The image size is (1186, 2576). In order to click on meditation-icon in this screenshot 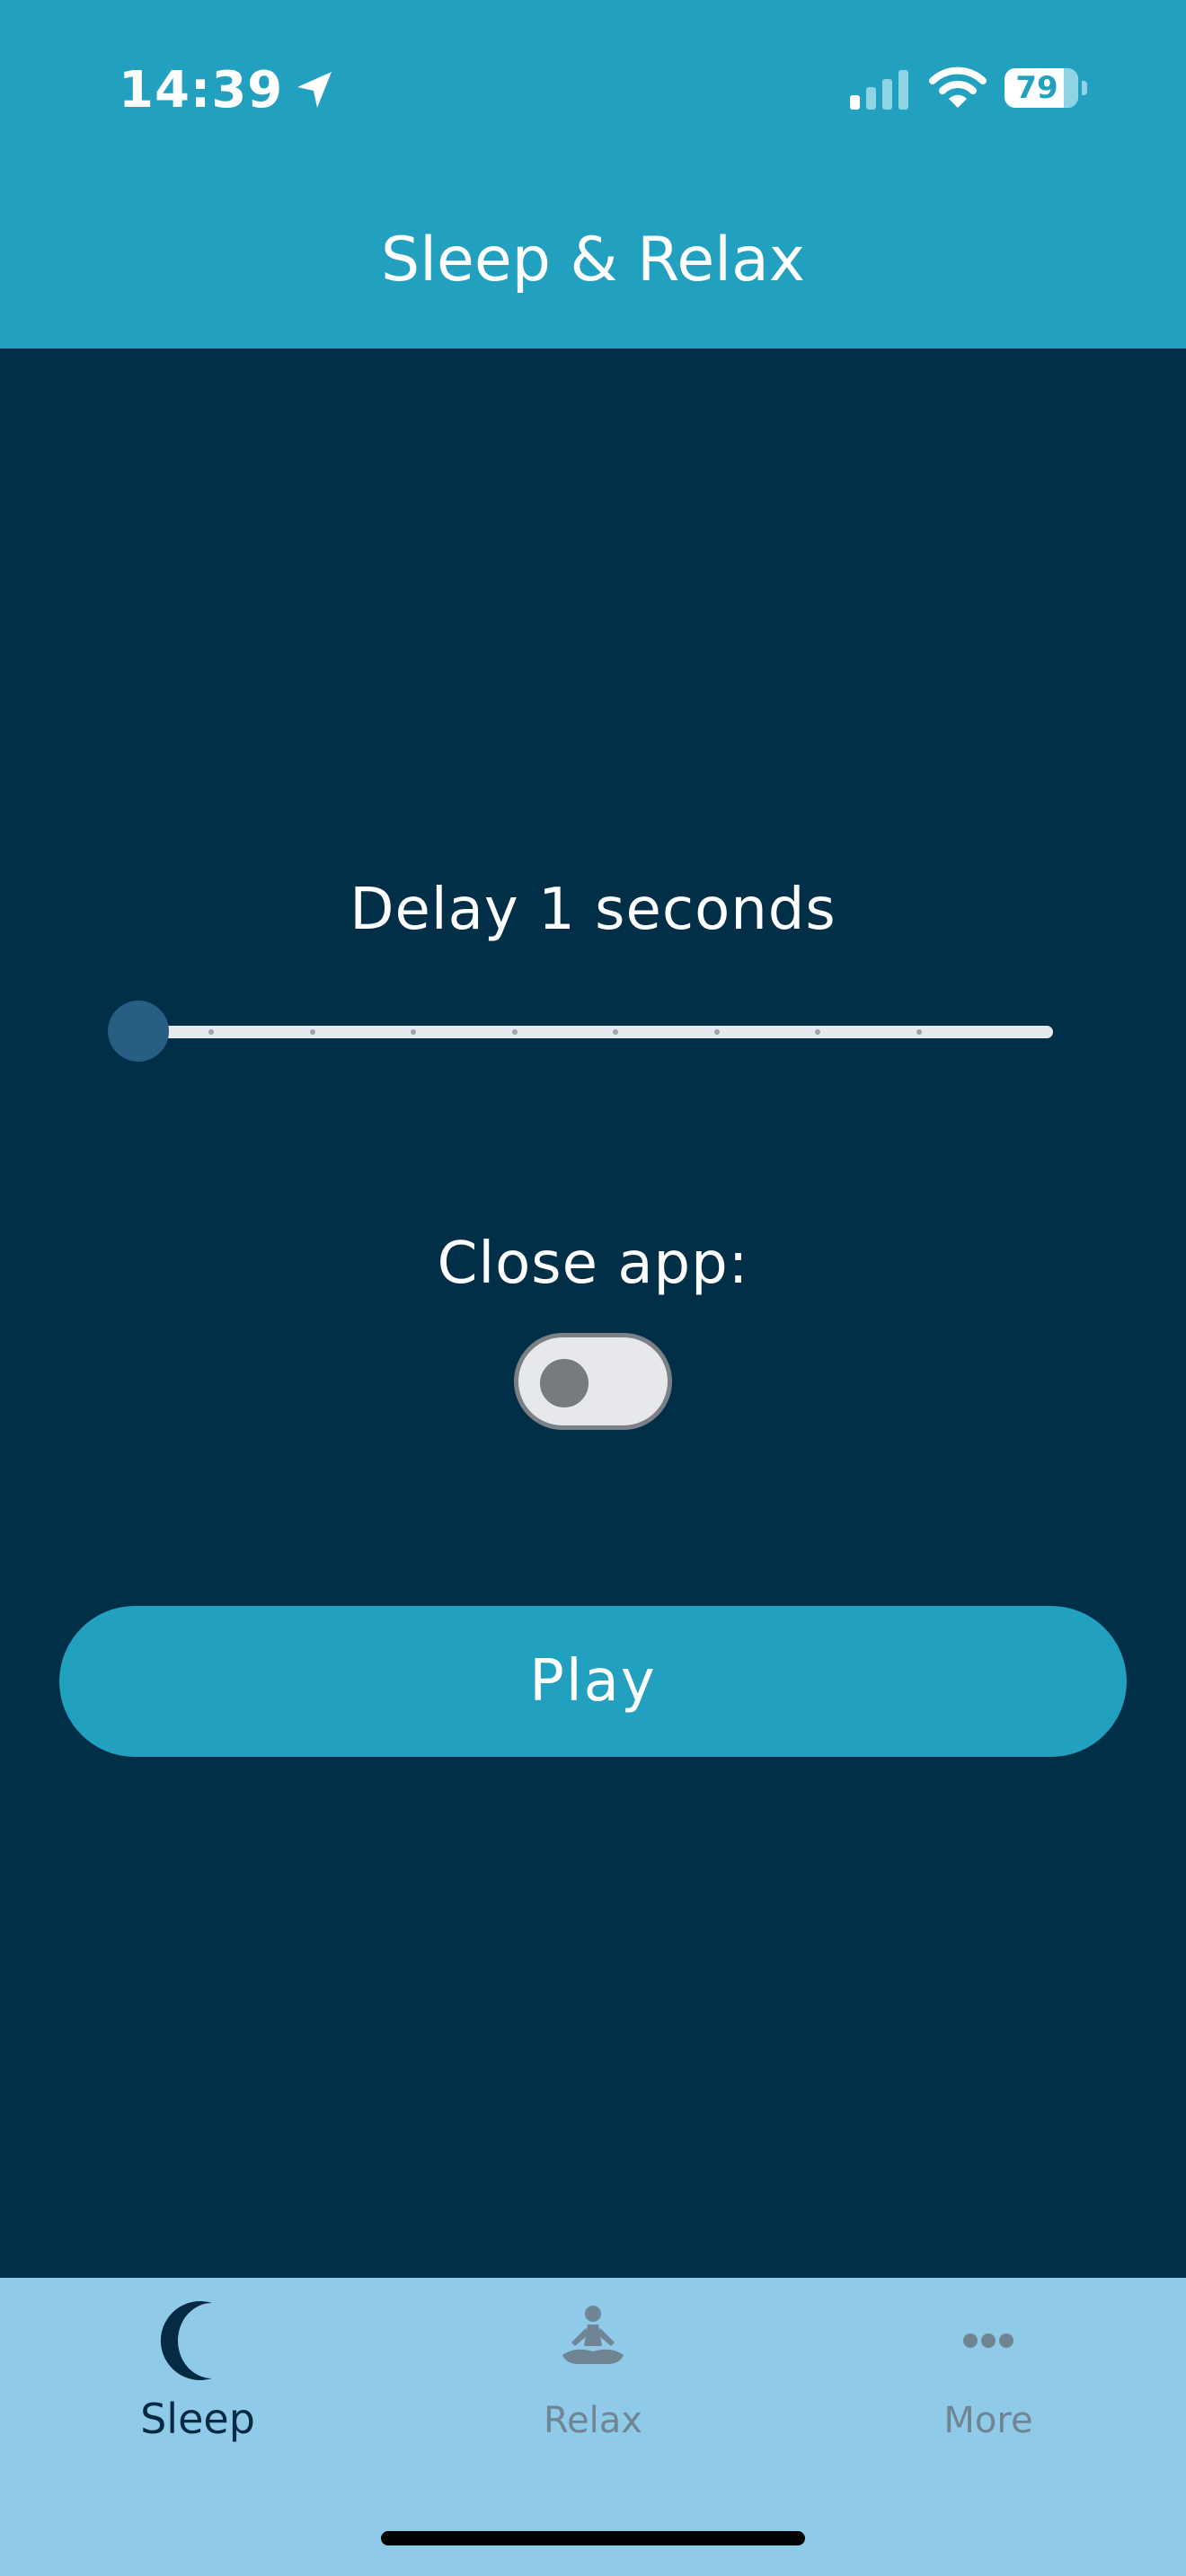, I will do `click(593, 2335)`.